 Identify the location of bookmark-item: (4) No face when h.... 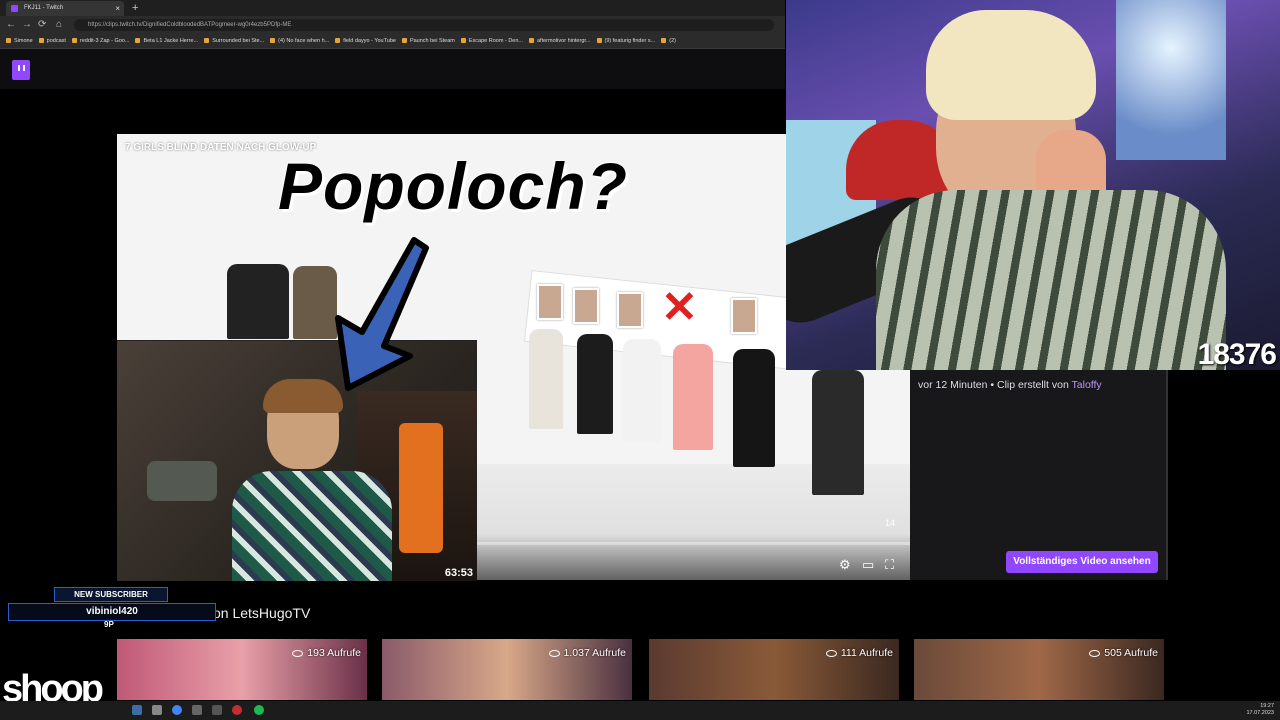
(299, 41).